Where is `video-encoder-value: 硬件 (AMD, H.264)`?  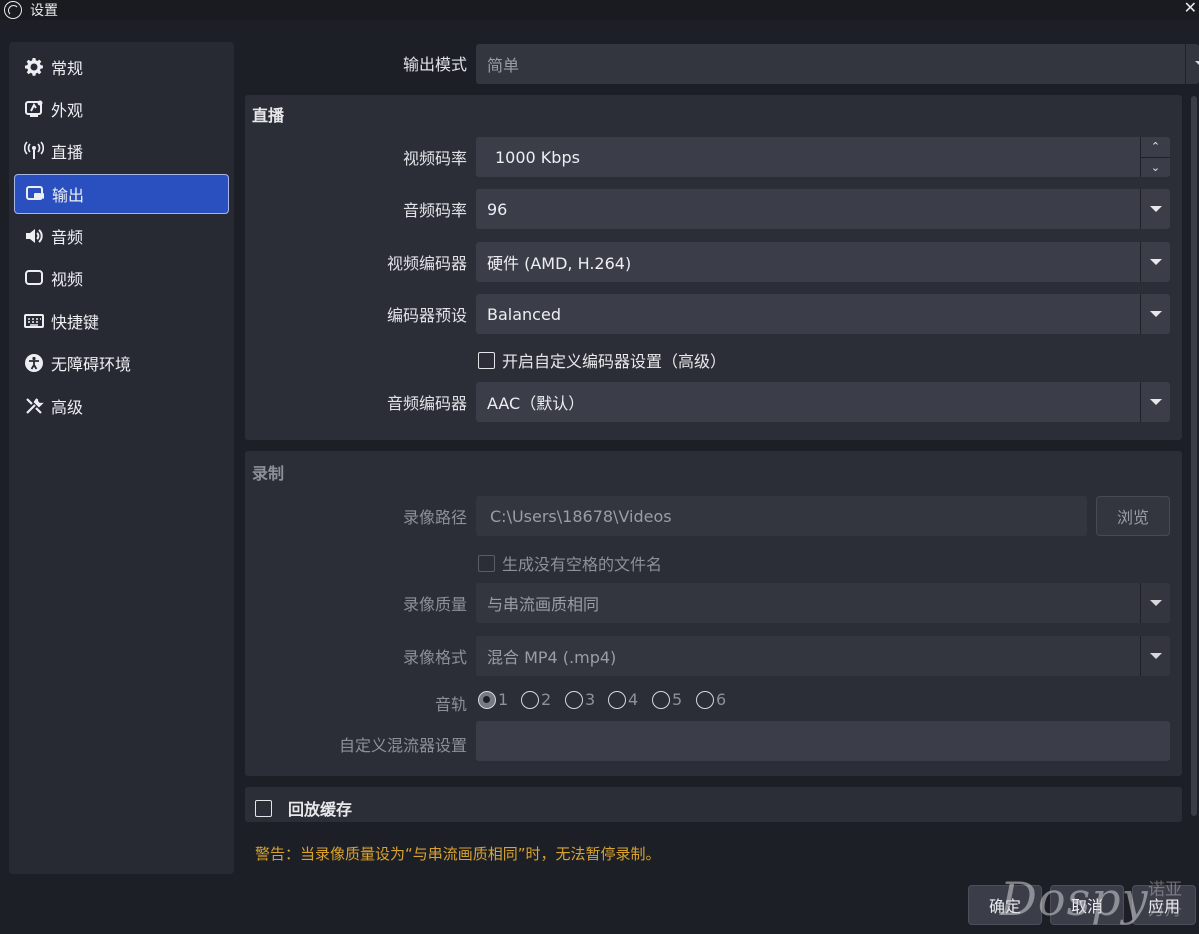 video-encoder-value: 硬件 (AMD, H.264) is located at coordinates (559, 263).